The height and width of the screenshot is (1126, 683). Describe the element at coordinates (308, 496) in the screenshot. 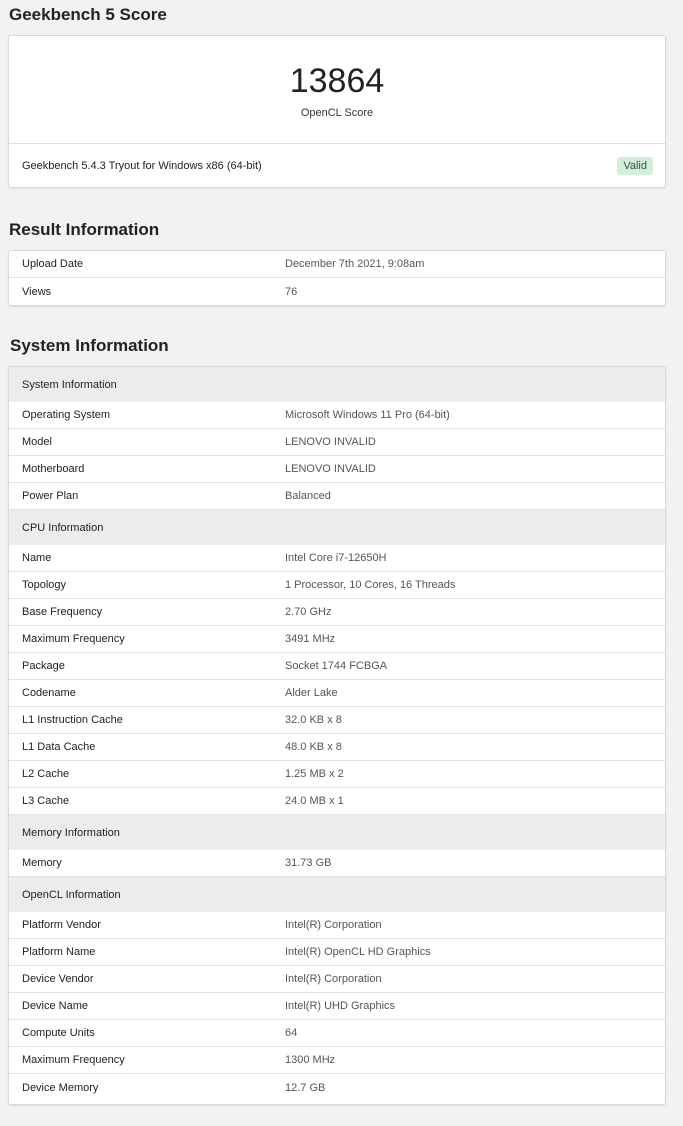

I see `info-value: Balanced` at that location.